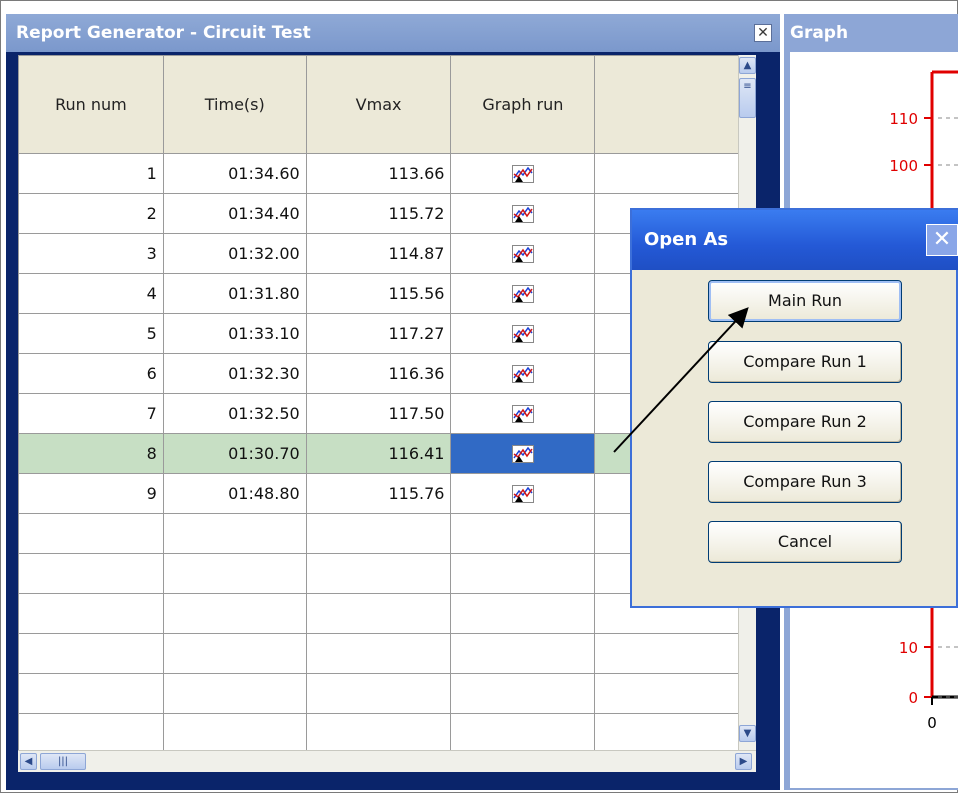  I want to click on column-header-blank, so click(675, 104).